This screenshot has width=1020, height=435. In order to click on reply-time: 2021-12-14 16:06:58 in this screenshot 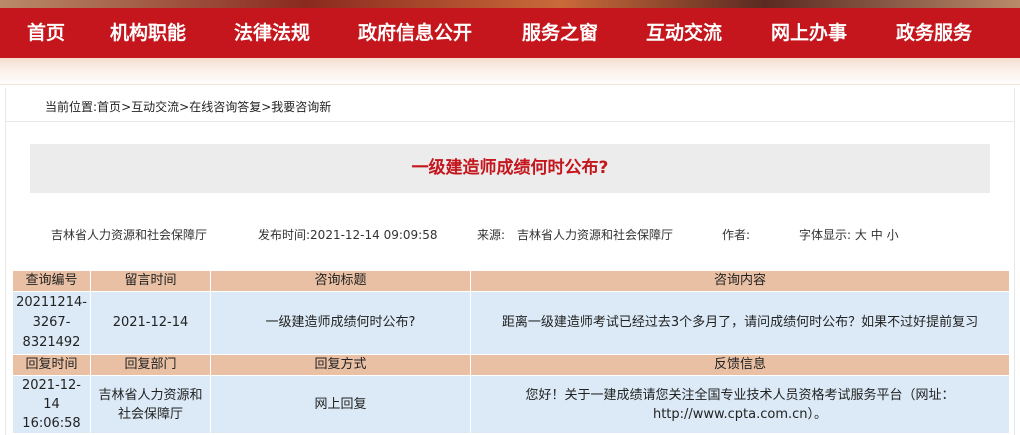, I will do `click(51, 404)`.